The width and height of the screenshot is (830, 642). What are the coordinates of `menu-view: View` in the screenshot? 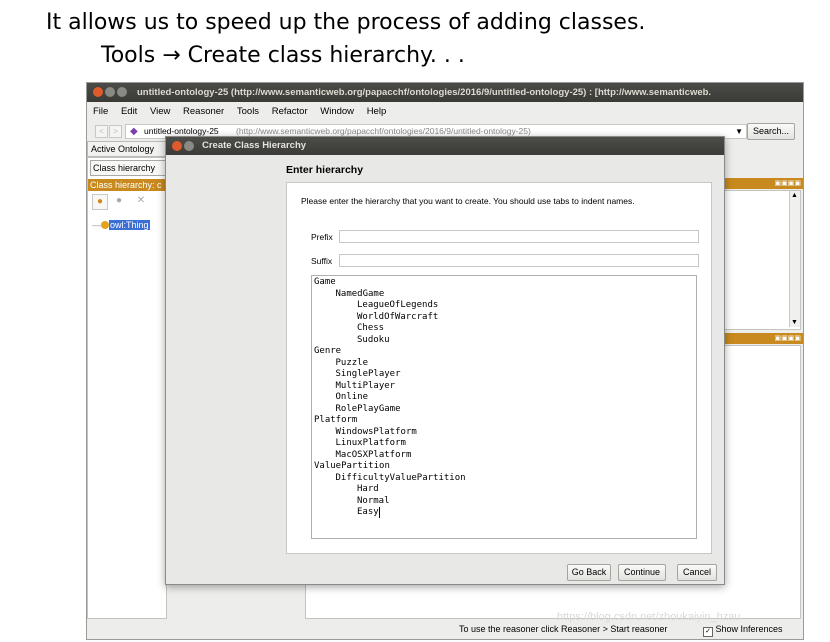 It's located at (160, 111).